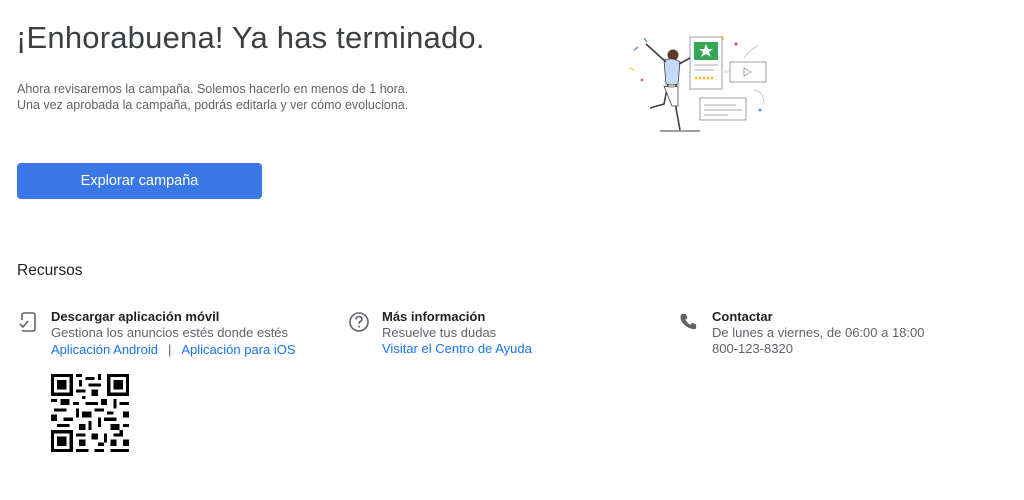  I want to click on download-app-heading: Descargar aplicación móvil, so click(135, 316).